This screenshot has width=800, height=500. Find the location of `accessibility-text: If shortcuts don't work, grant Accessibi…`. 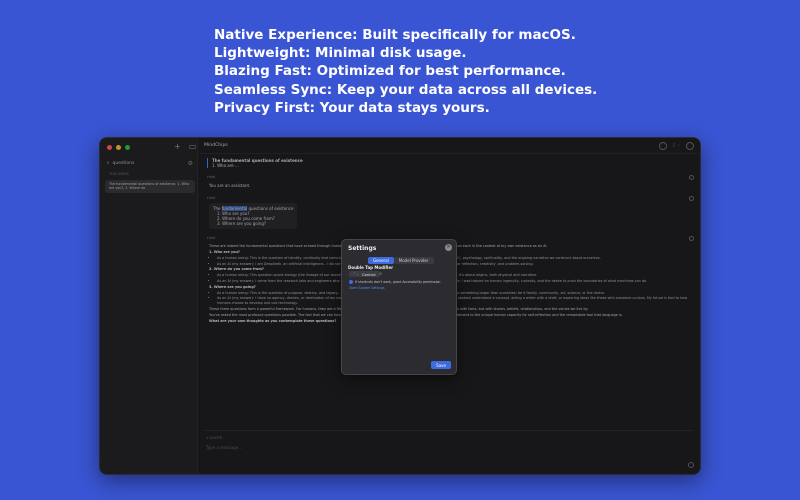

accessibility-text: If shortcuts don't work, grant Accessibi… is located at coordinates (398, 282).